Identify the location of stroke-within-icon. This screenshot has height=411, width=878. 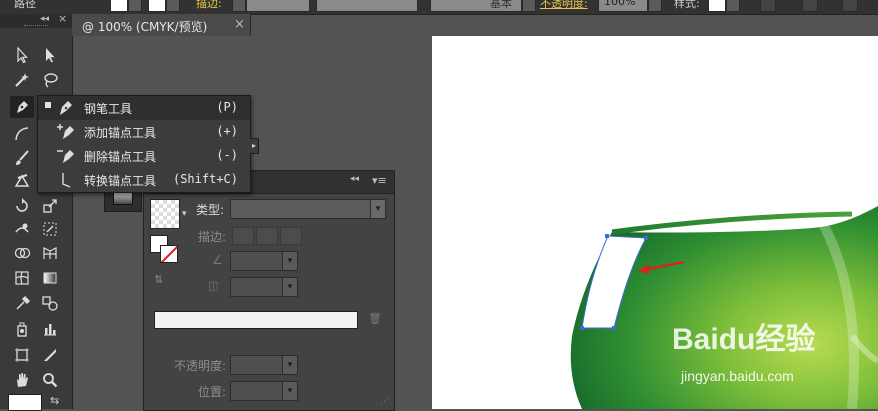
(243, 236).